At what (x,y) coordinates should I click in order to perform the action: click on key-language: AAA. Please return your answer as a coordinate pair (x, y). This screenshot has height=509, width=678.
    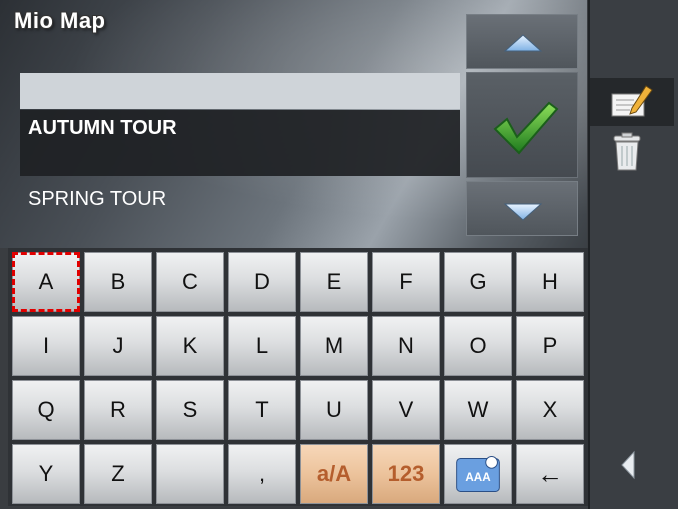
    Looking at the image, I should click on (478, 474).